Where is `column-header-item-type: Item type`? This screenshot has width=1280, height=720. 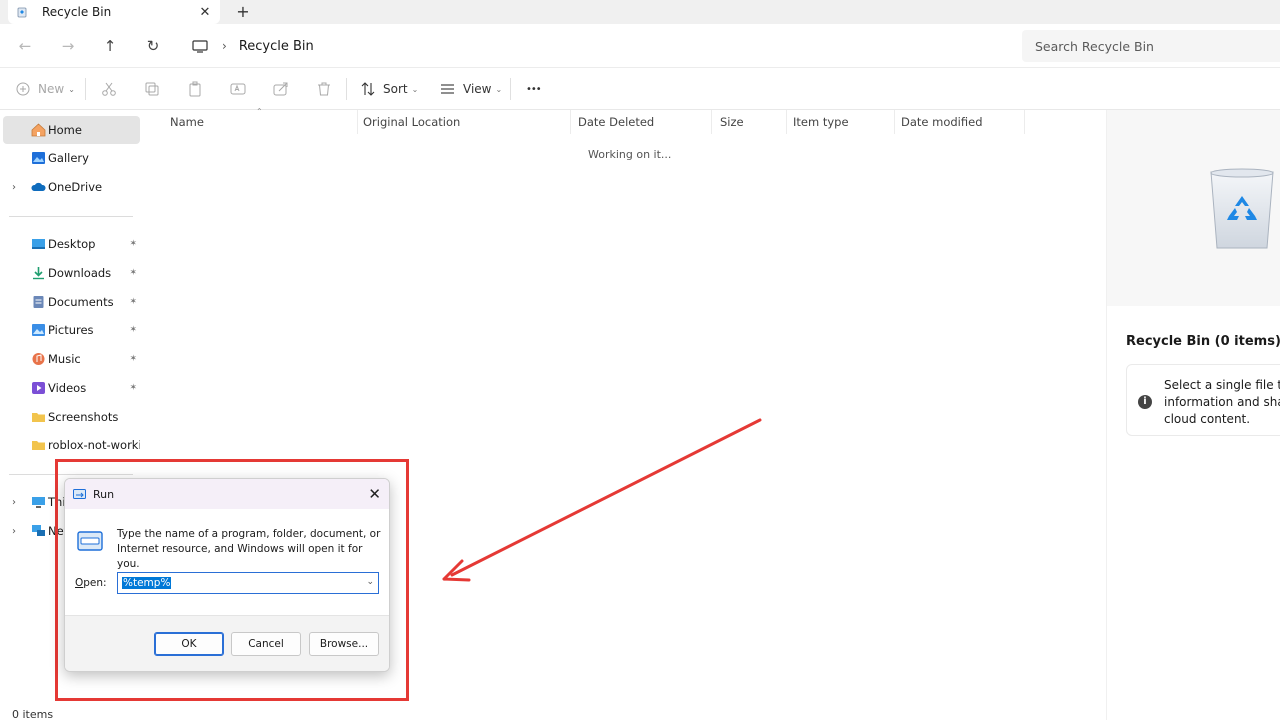 column-header-item-type: Item type is located at coordinates (840, 122).